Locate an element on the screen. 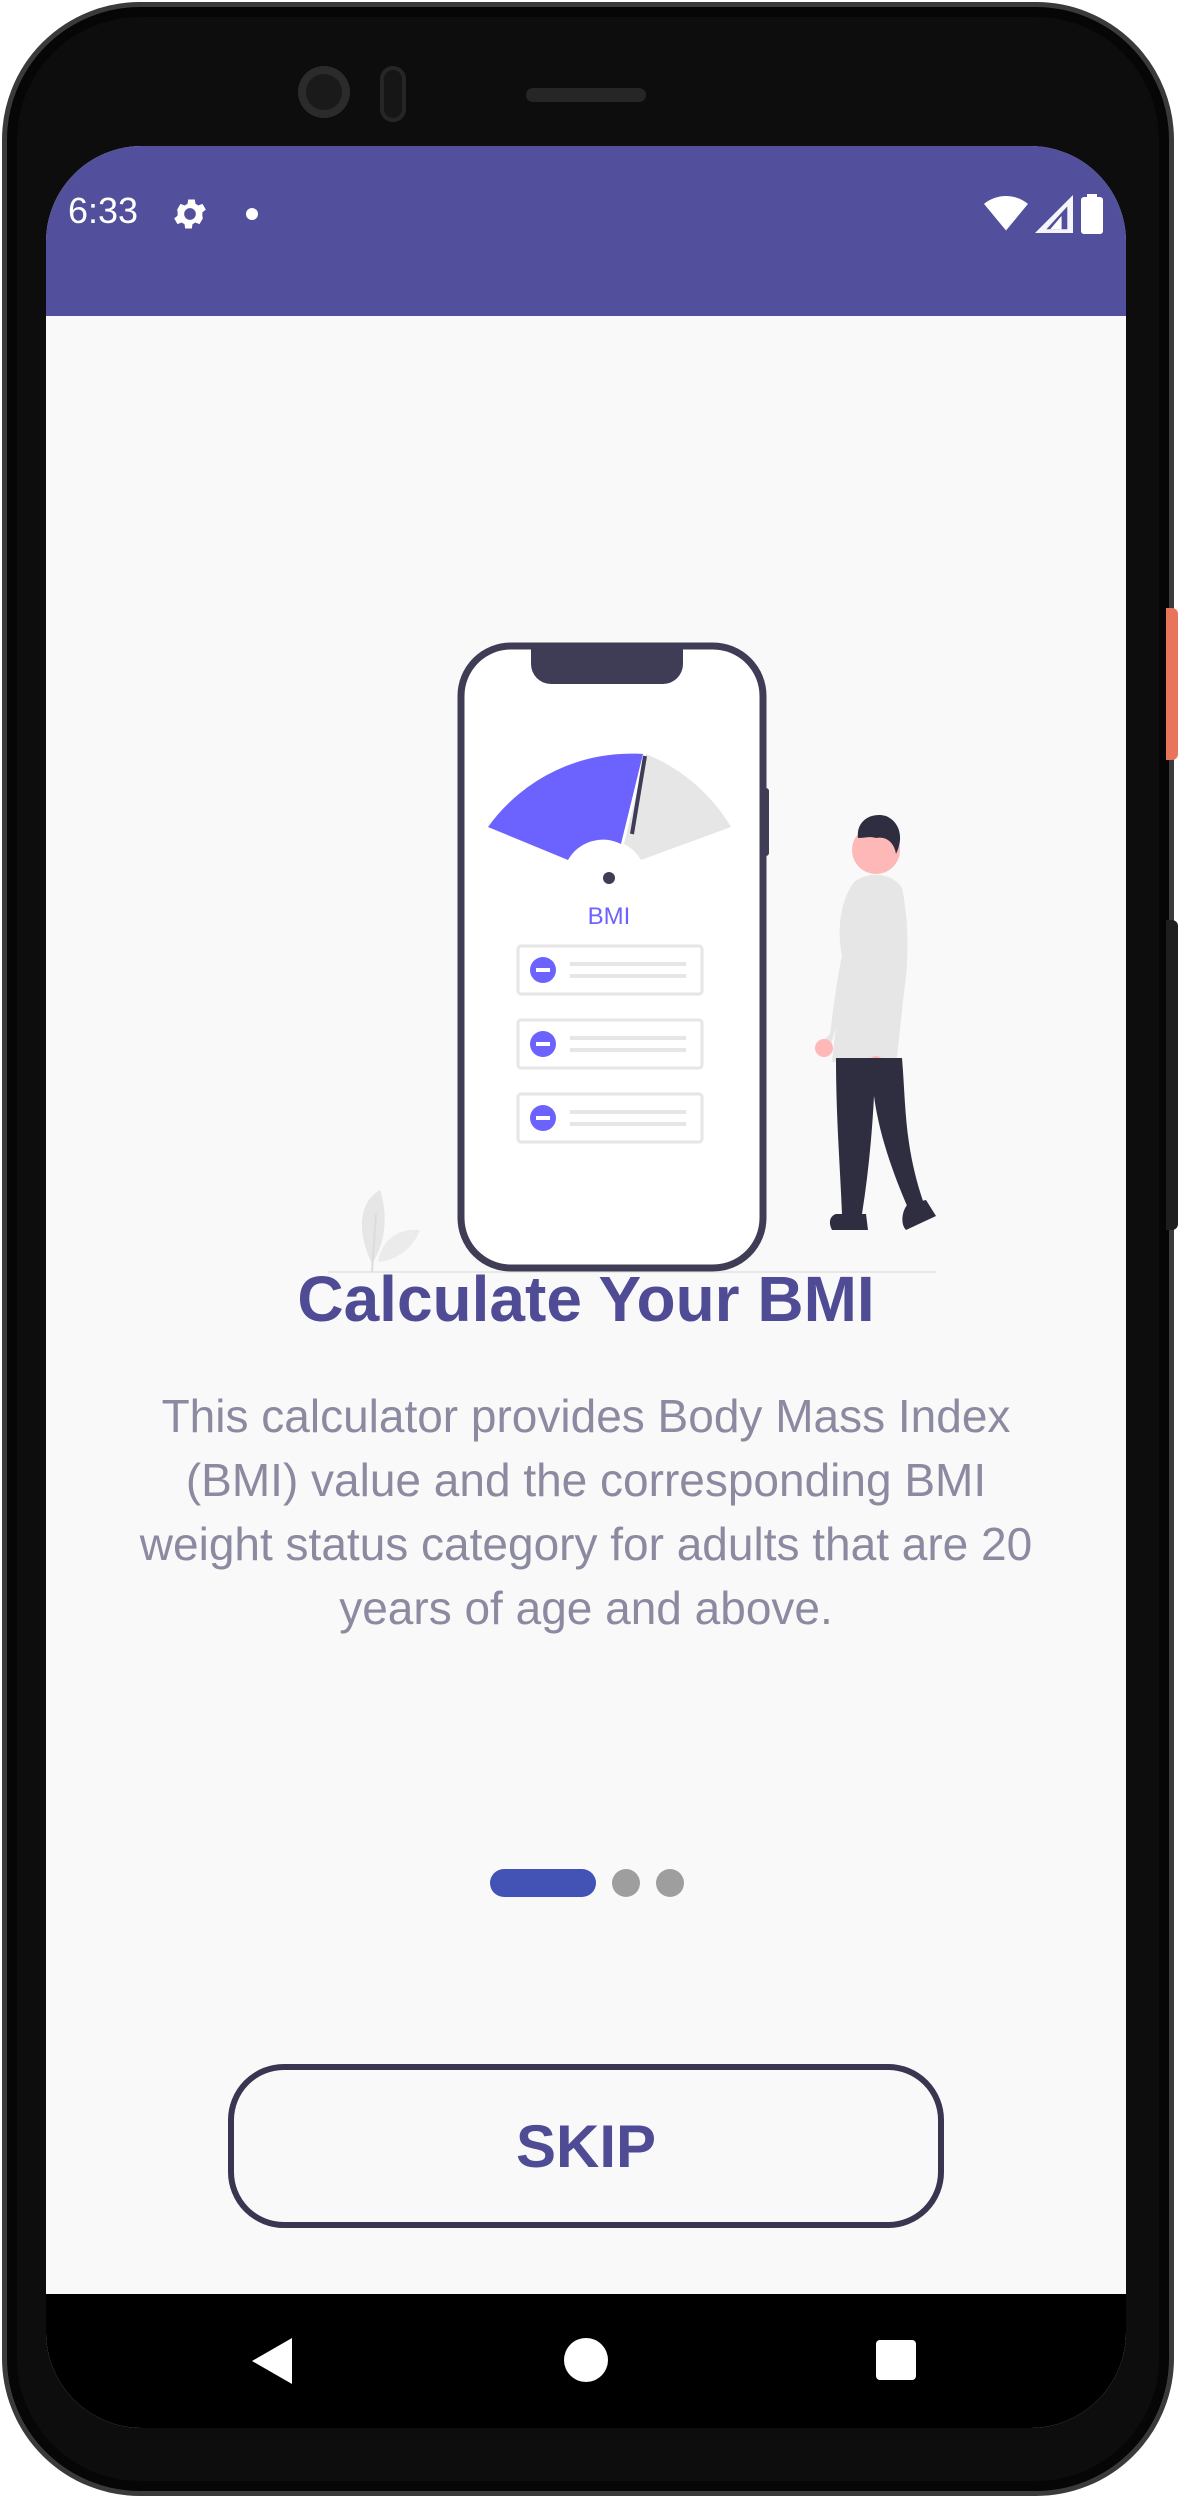 The height and width of the screenshot is (2498, 1178). skip-button: SKIP is located at coordinates (586, 2146).